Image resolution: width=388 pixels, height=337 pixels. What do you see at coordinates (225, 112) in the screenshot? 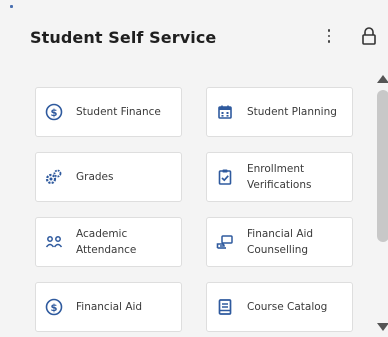
I see `calendar-icon` at bounding box center [225, 112].